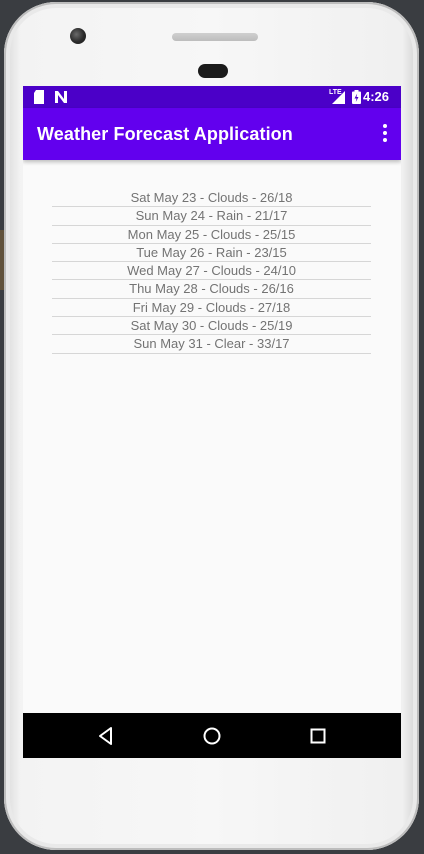  I want to click on status-time: 4:26, so click(375, 96).